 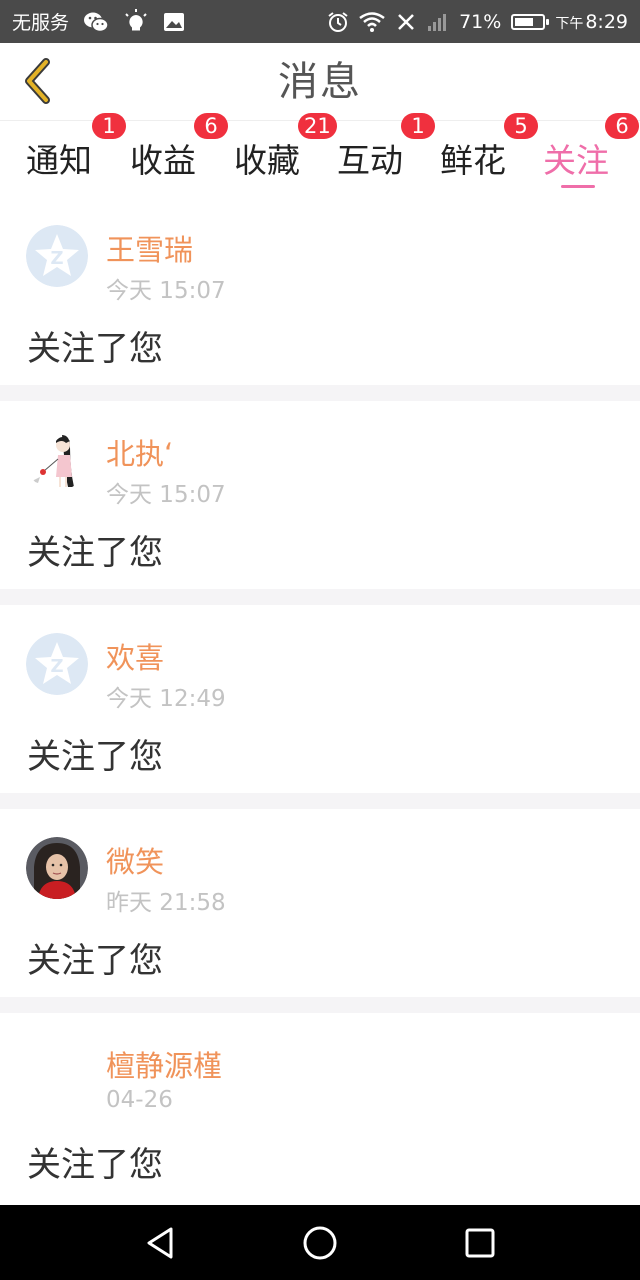 I want to click on list-item: 北执‘ 今天 15:07 关注了您, so click(x=320, y=495).